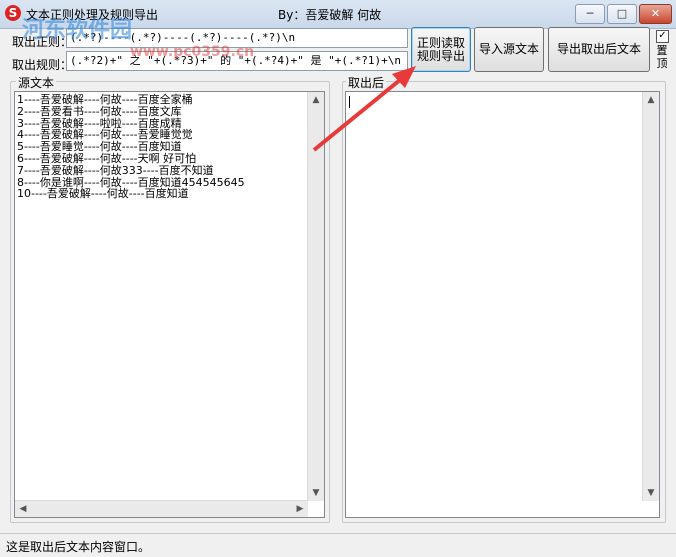 This screenshot has width=676, height=557. I want to click on watermark-logo: 河东软件园, so click(77, 30).